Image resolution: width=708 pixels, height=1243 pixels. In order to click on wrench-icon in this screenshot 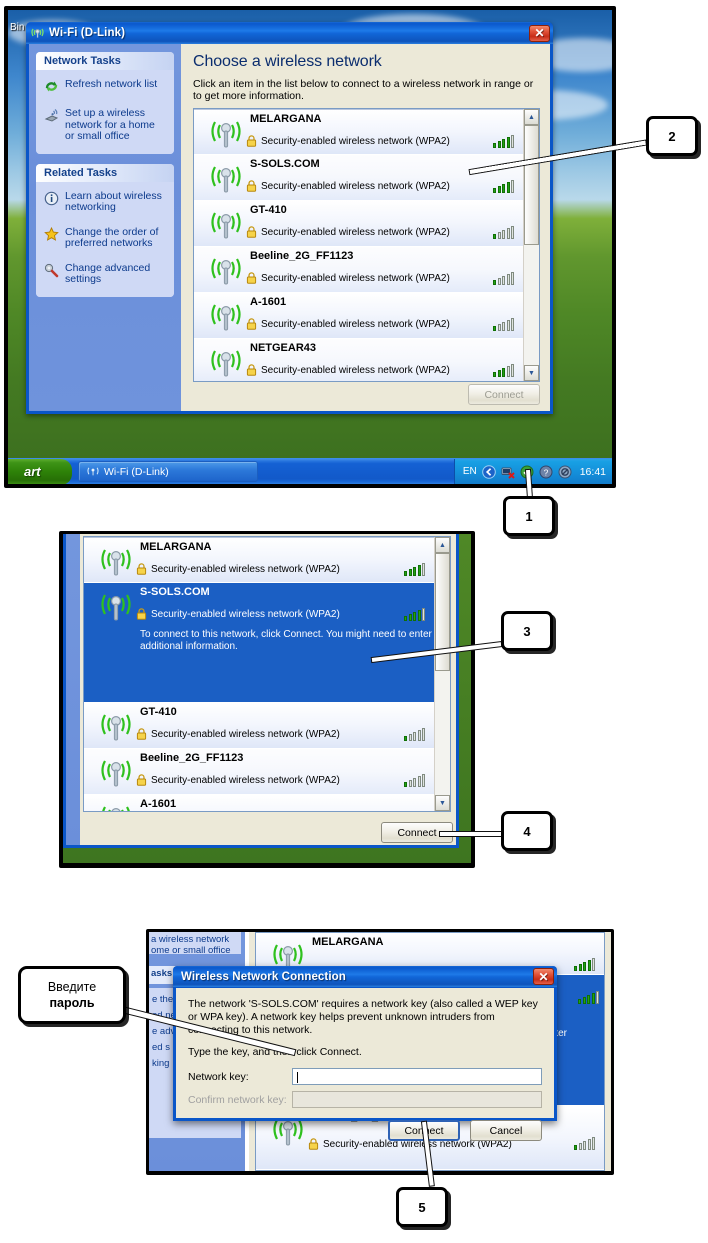, I will do `click(52, 271)`.